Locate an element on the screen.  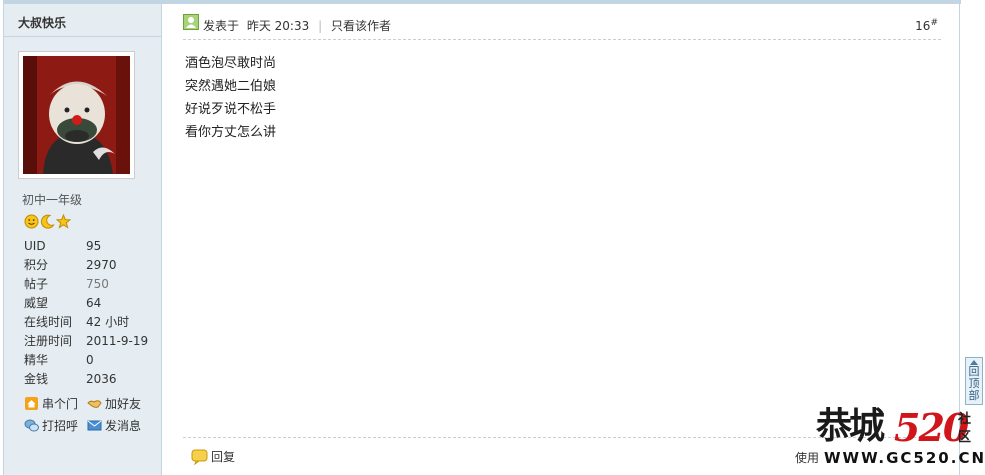
stat-value: 42 小时 is located at coordinates (108, 322).